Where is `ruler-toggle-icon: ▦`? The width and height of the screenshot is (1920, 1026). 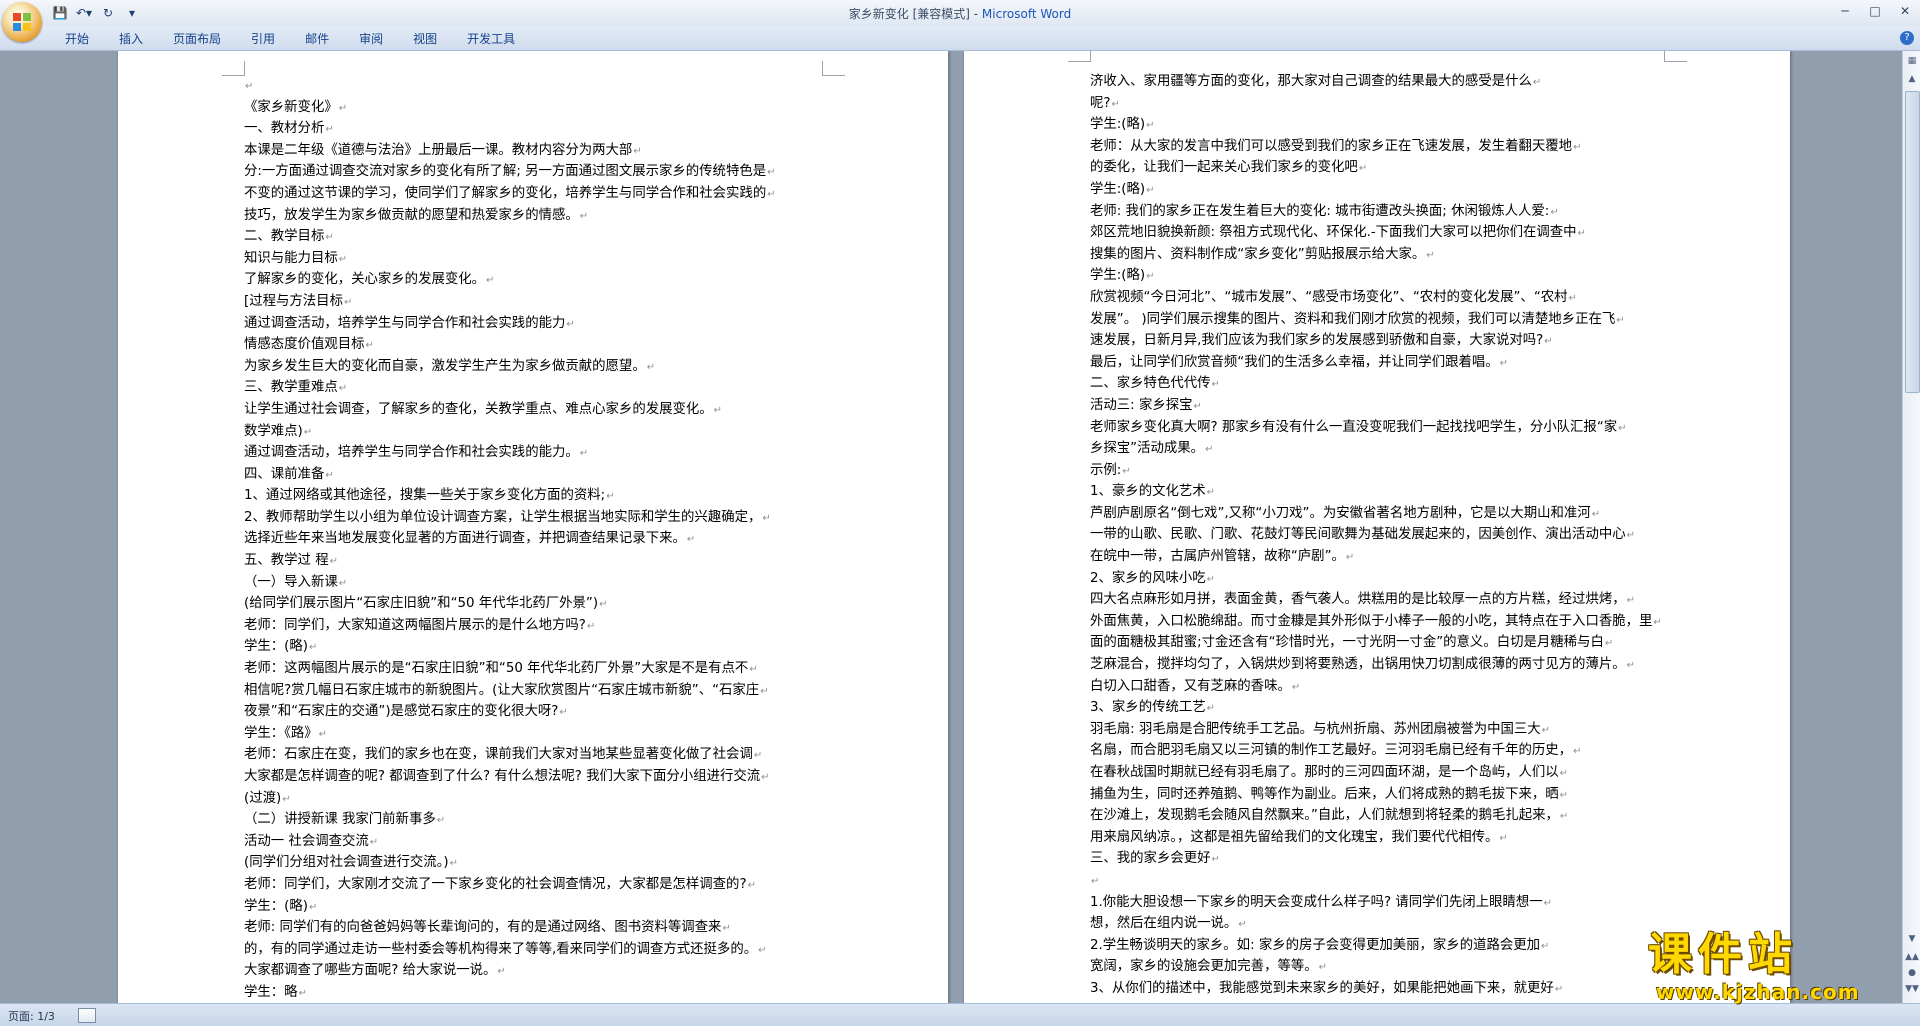 ruler-toggle-icon: ▦ is located at coordinates (1912, 61).